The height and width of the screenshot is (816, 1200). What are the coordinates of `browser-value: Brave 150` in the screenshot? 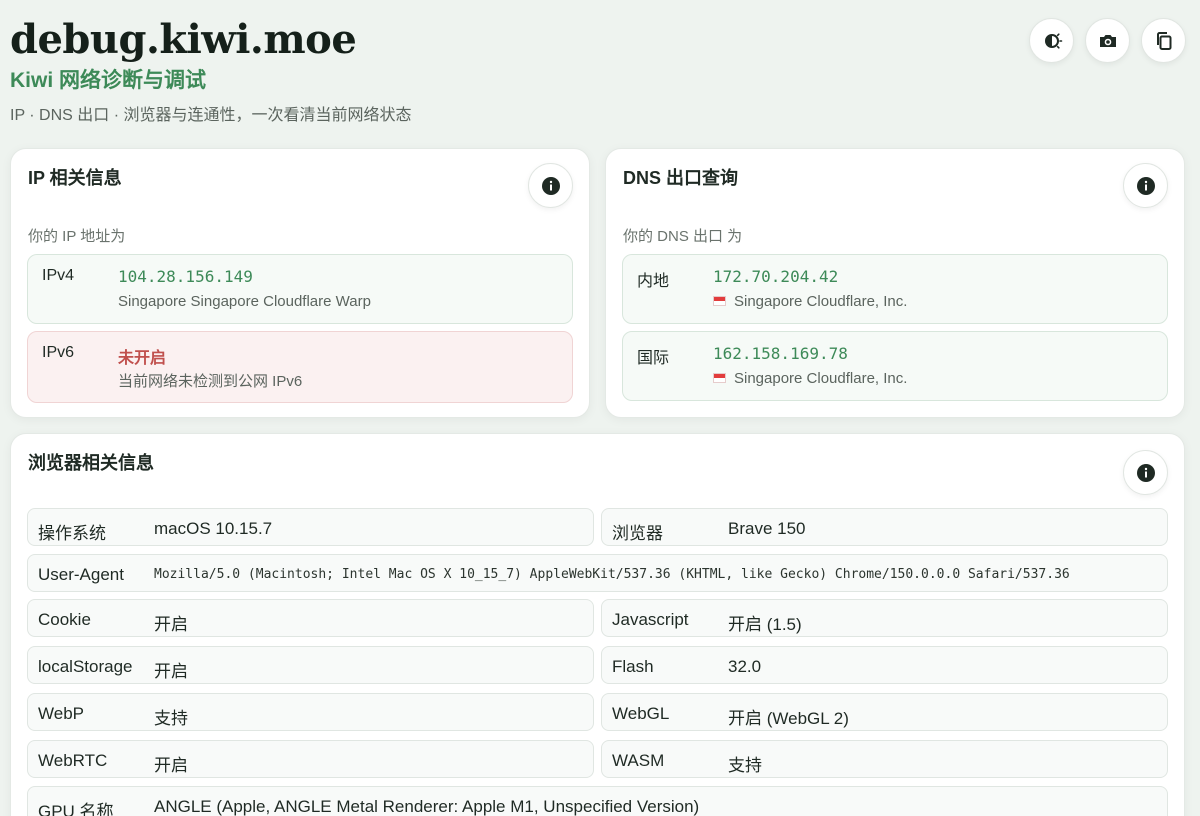 It's located at (767, 528).